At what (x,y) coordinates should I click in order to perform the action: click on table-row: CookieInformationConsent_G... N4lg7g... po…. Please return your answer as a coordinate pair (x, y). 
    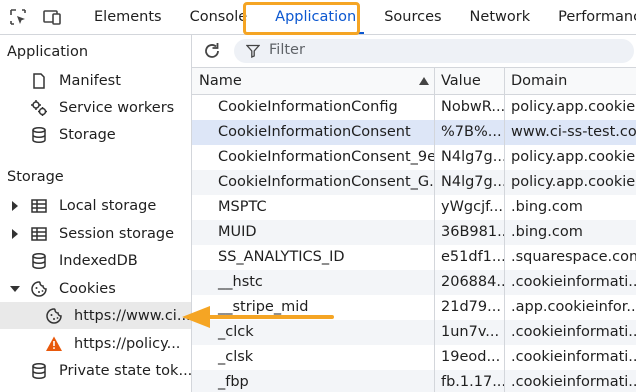
    Looking at the image, I should click on (414, 182).